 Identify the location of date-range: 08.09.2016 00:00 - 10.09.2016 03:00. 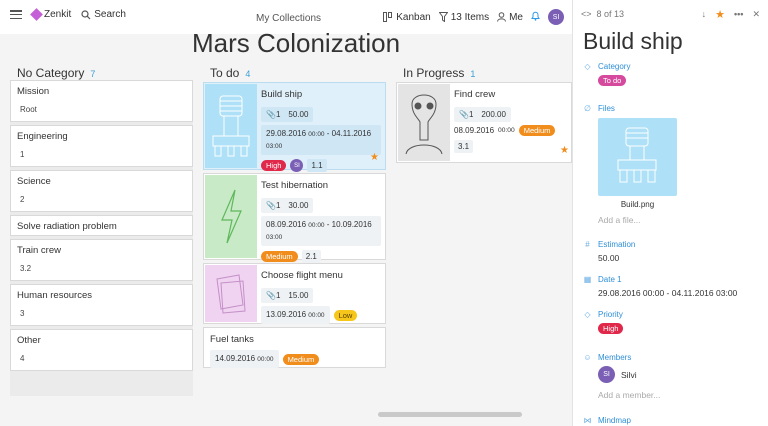
(321, 231).